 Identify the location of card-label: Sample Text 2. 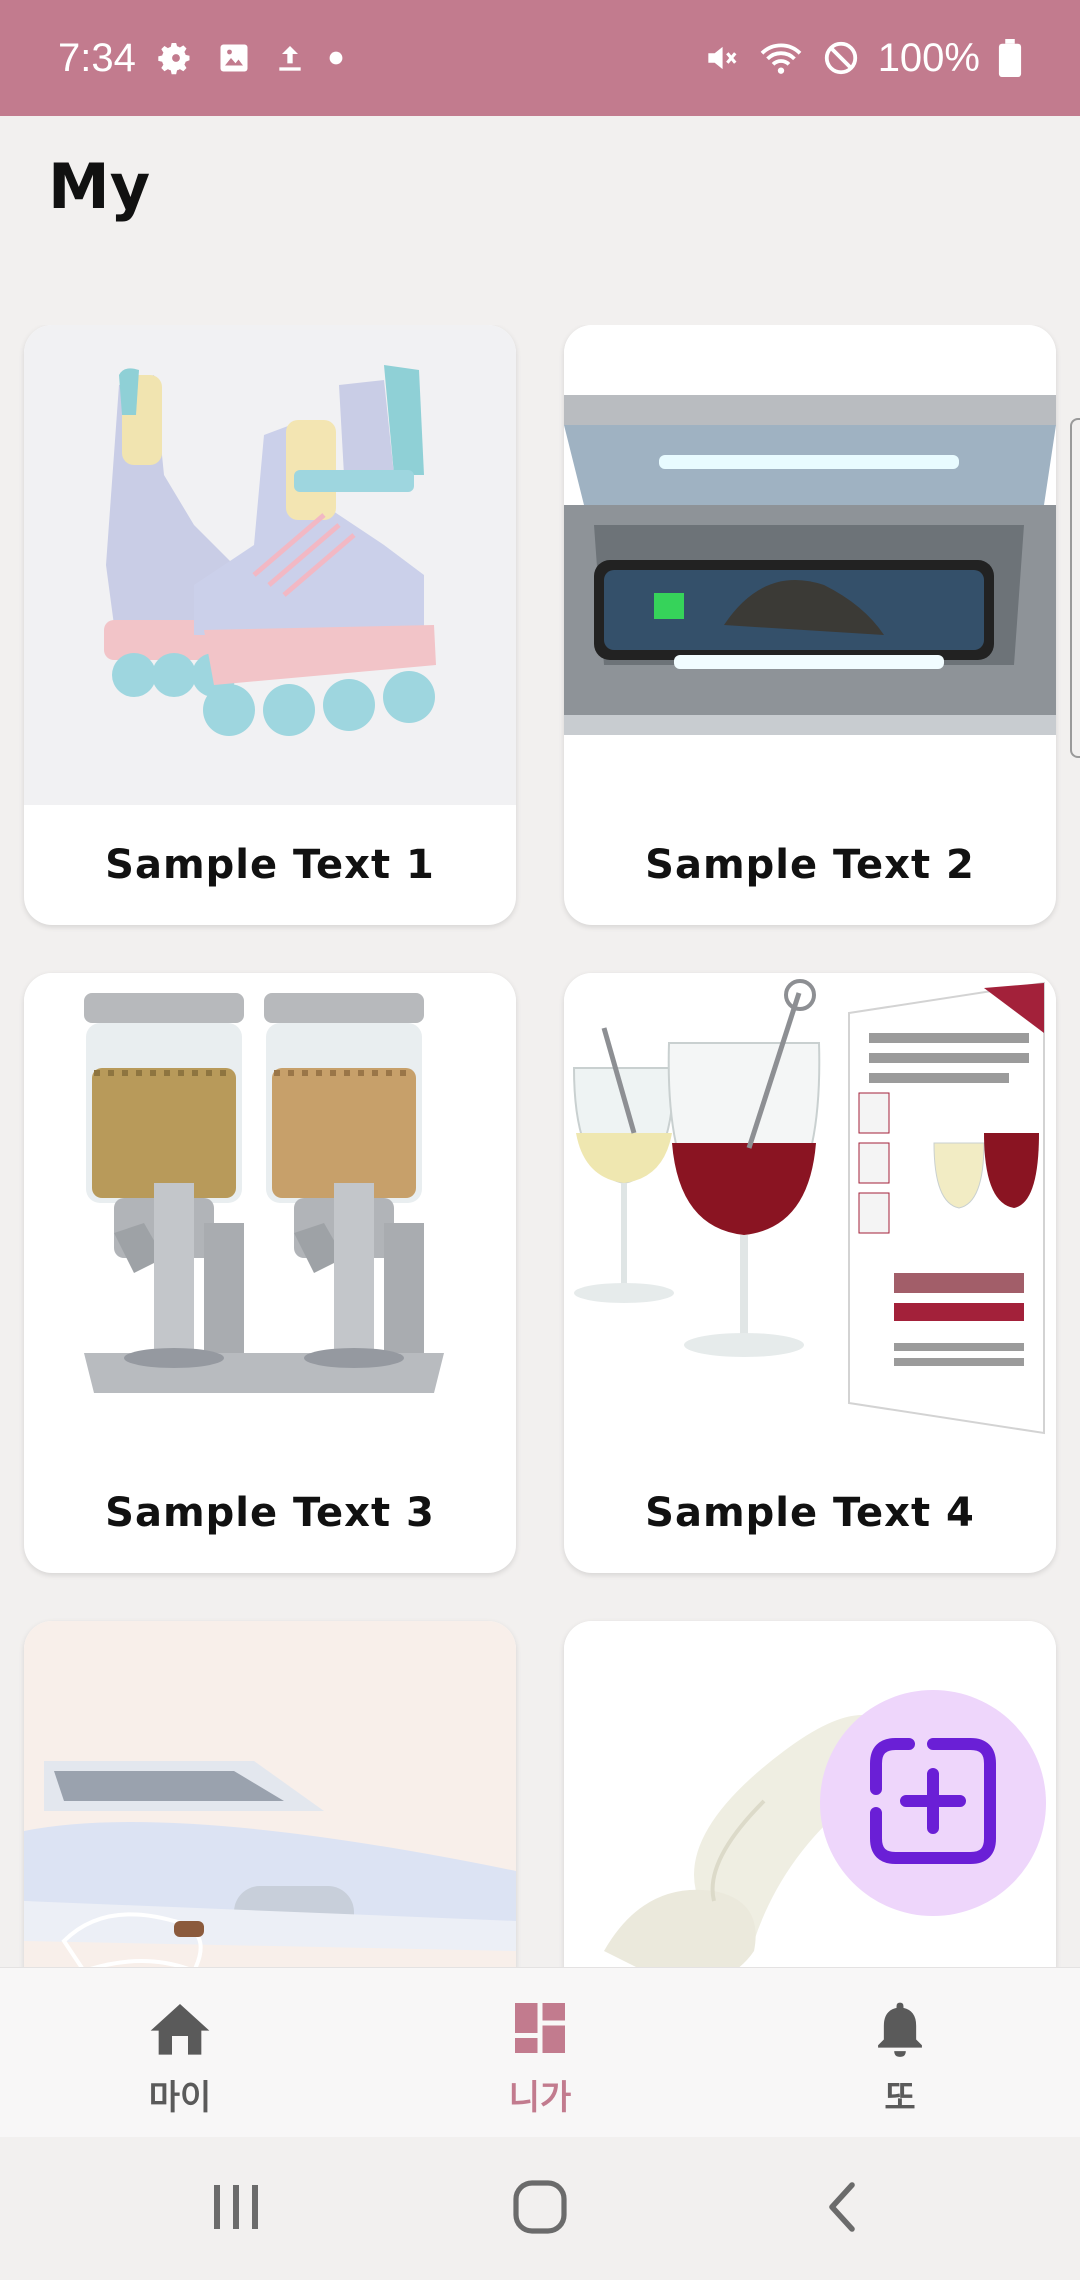
(810, 865).